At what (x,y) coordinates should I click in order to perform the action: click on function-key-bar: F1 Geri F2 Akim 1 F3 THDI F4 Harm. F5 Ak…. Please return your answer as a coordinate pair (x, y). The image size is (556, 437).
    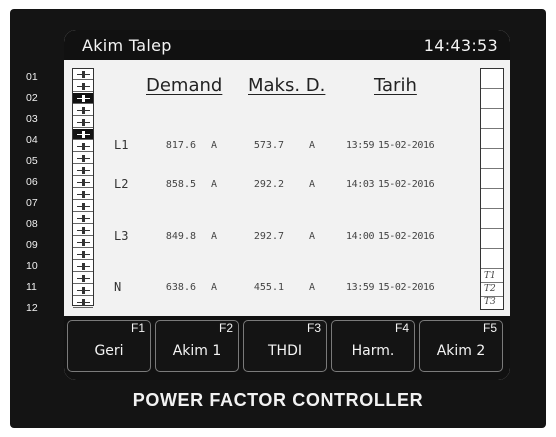
    Looking at the image, I should click on (287, 348).